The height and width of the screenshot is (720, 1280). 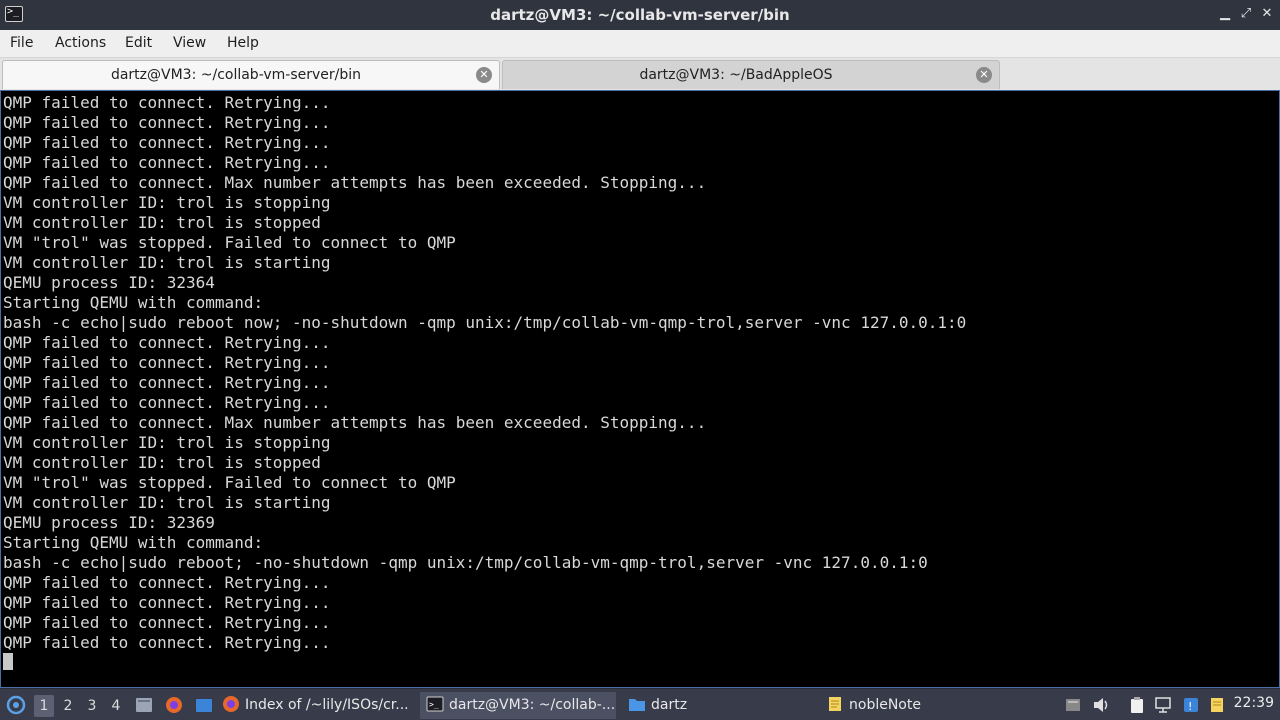 What do you see at coordinates (109, 282) in the screenshot?
I see `terminal-line: QEMU process ID: 32364` at bounding box center [109, 282].